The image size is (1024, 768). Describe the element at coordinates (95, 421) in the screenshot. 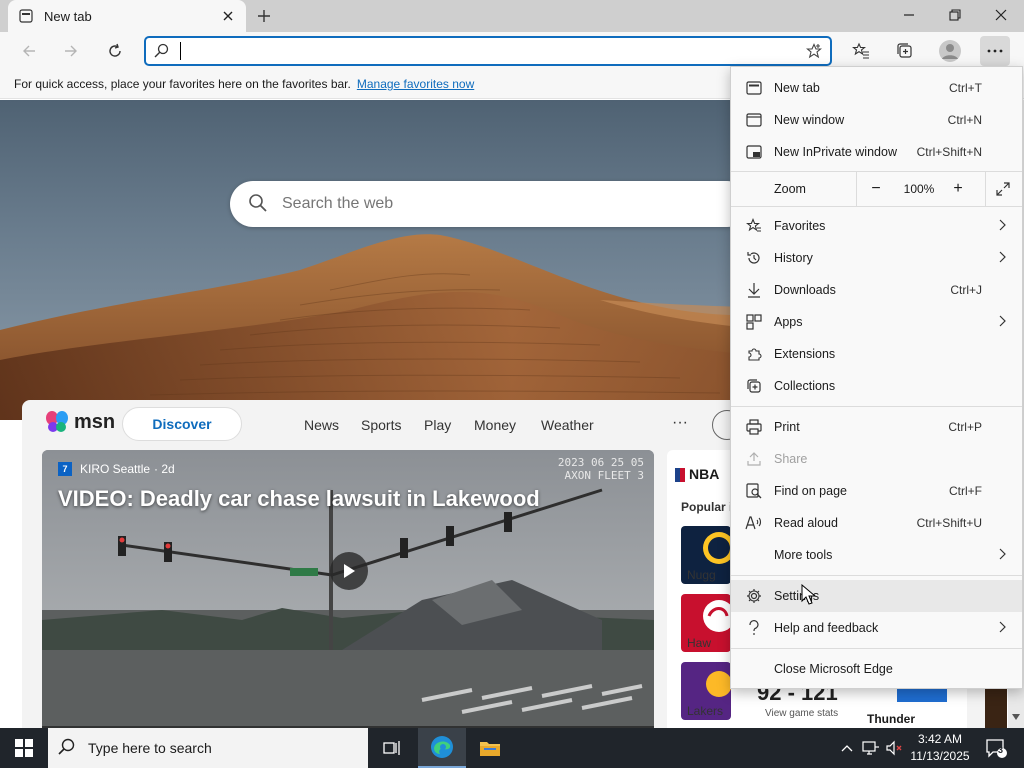

I see `msn-logo-text: msn` at that location.